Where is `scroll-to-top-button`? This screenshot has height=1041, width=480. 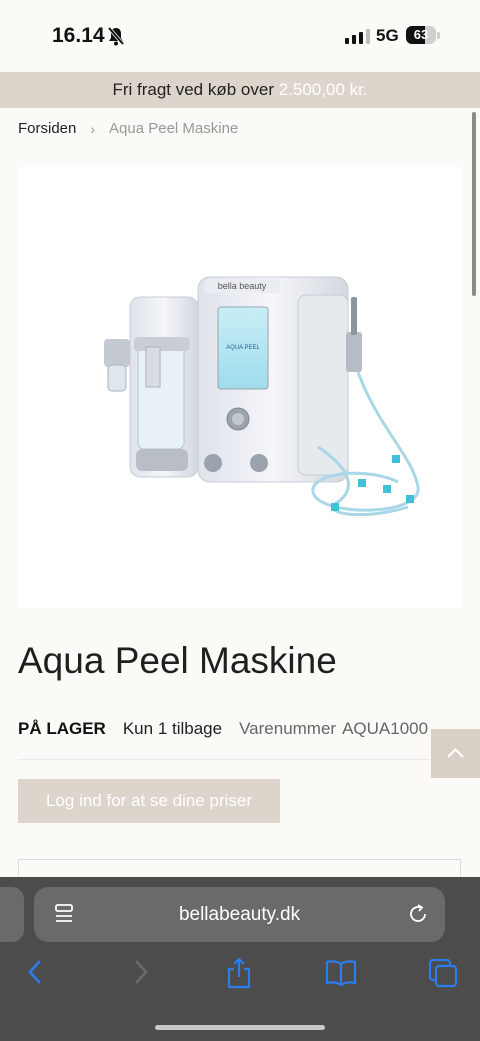
scroll-to-top-button is located at coordinates (455, 753).